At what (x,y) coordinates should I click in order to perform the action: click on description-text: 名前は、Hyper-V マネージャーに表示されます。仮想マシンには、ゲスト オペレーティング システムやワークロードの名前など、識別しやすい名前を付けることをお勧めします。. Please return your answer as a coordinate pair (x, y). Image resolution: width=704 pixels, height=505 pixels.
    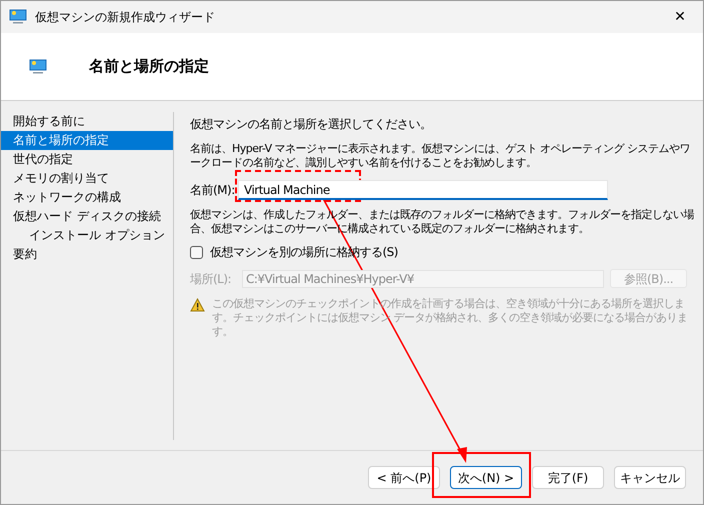
    Looking at the image, I should click on (441, 156).